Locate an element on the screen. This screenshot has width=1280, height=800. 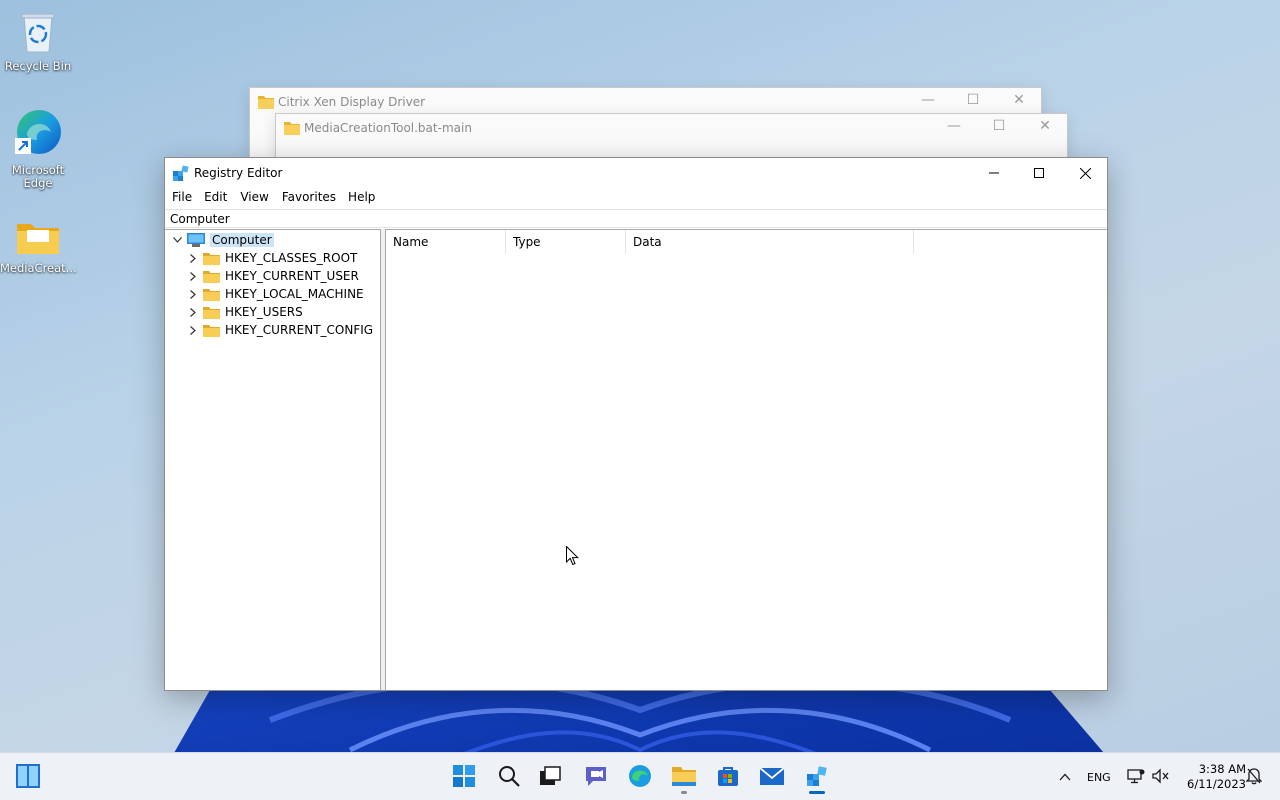
recycle-bin-icon is located at coordinates (38, 33).